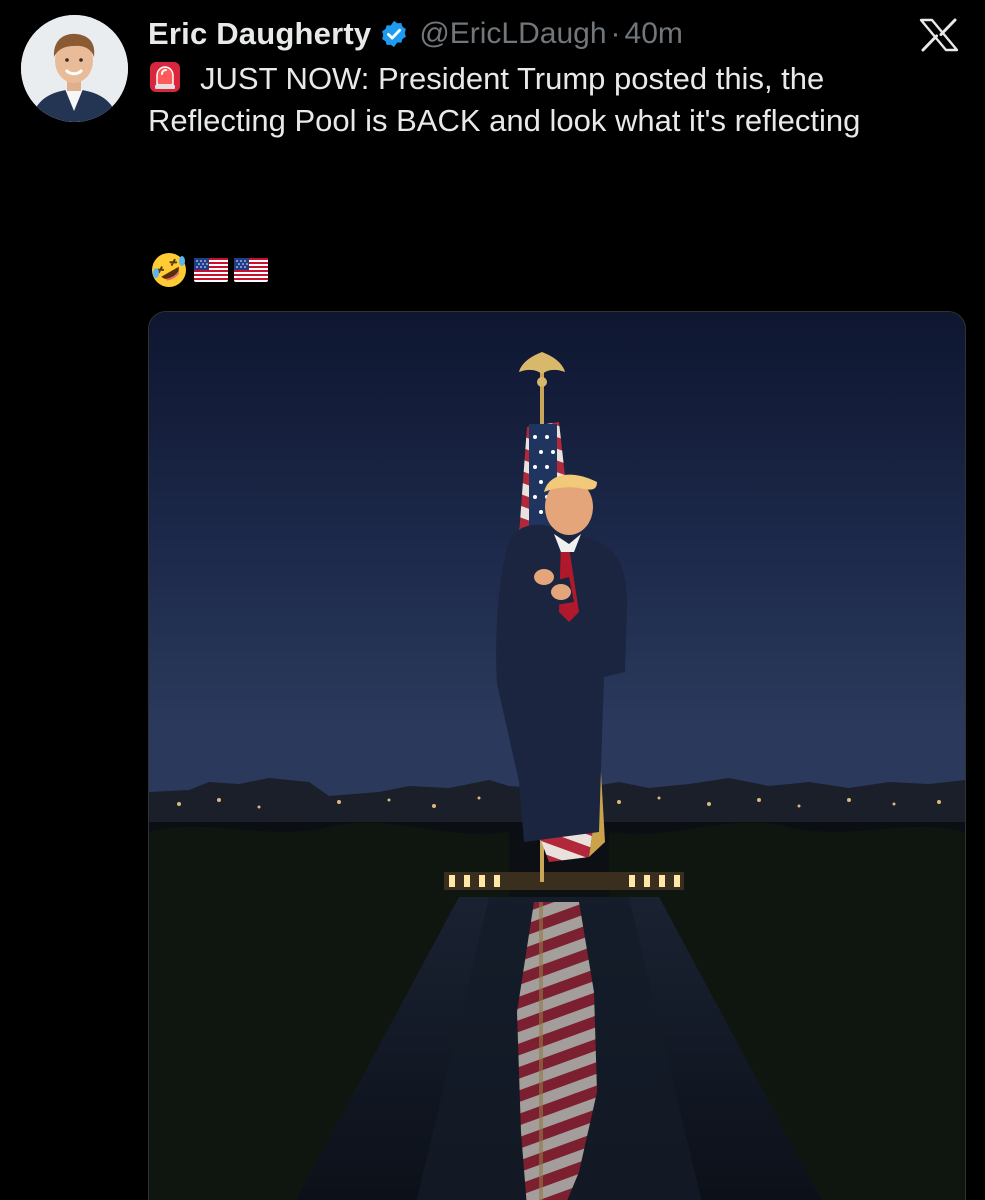  Describe the element at coordinates (415, 34) in the screenshot. I see `tweet-header: Eric Daugherty @EricLDaugh · 40m` at that location.